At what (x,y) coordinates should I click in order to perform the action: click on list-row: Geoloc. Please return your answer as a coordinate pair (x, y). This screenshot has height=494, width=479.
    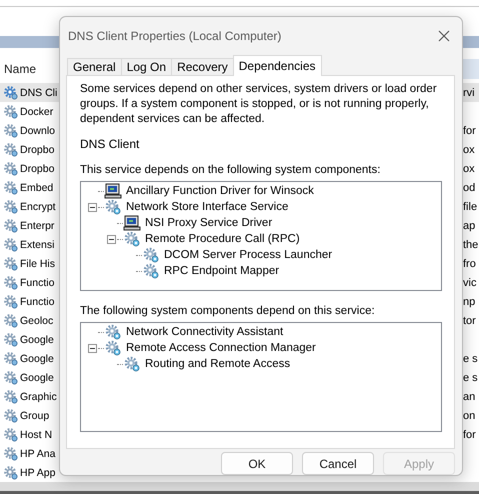
    Looking at the image, I should click on (29, 320).